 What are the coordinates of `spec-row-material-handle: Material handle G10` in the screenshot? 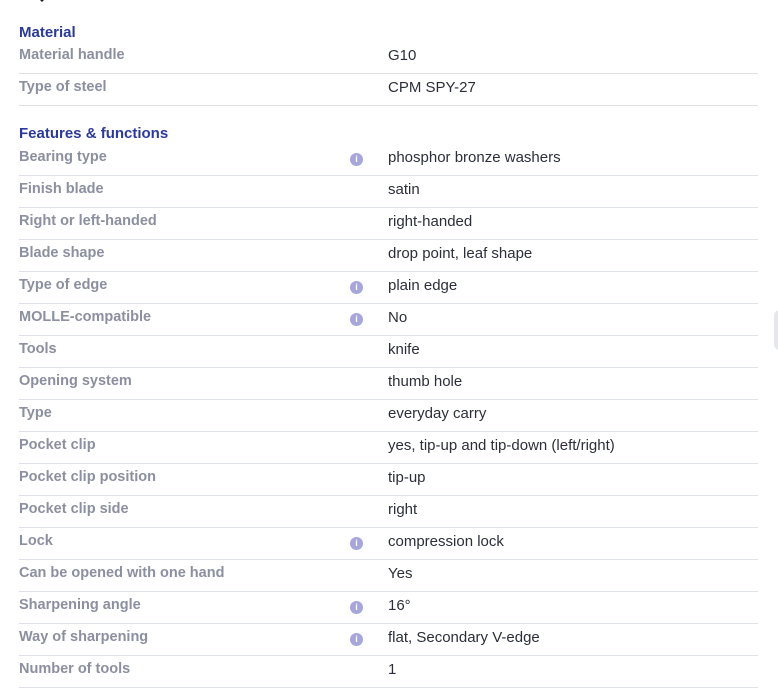 It's located at (388, 58).